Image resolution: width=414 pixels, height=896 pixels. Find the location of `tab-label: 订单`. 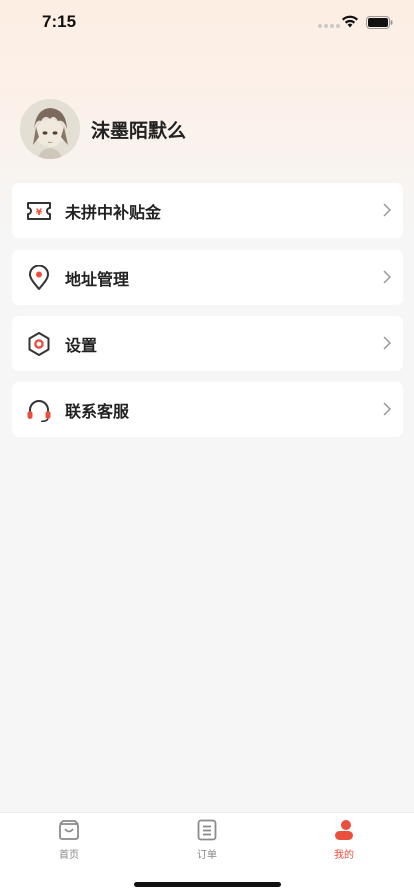

tab-label: 订单 is located at coordinates (207, 855).